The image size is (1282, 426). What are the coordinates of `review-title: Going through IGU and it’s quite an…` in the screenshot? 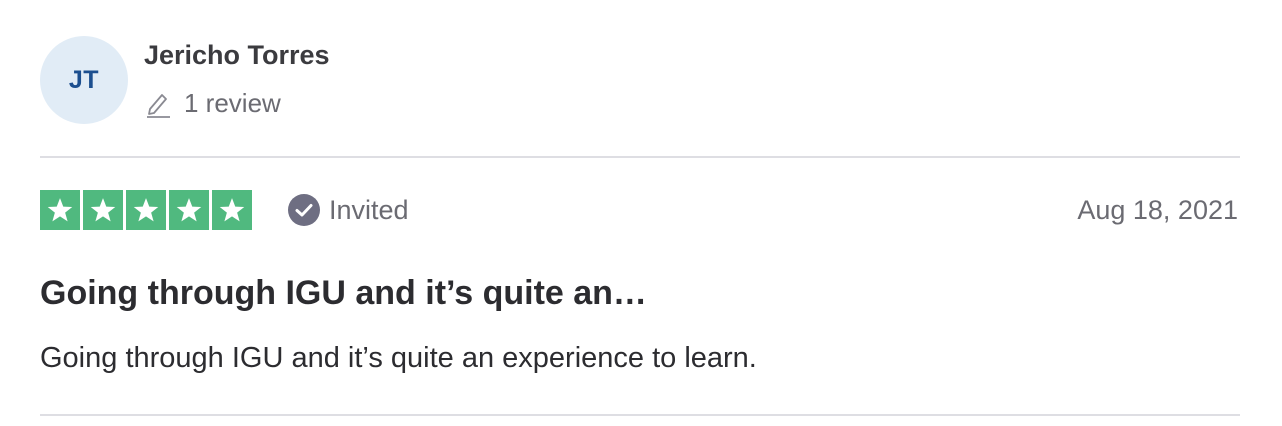 It's located at (343, 293).